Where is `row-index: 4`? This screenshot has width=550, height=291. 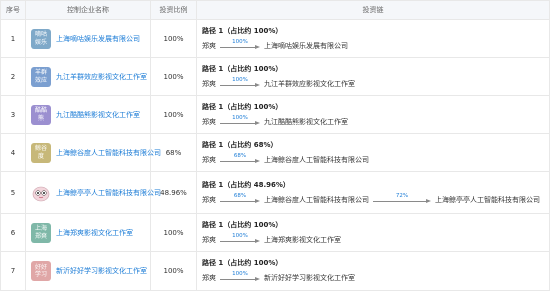
row-index: 4 is located at coordinates (13, 152).